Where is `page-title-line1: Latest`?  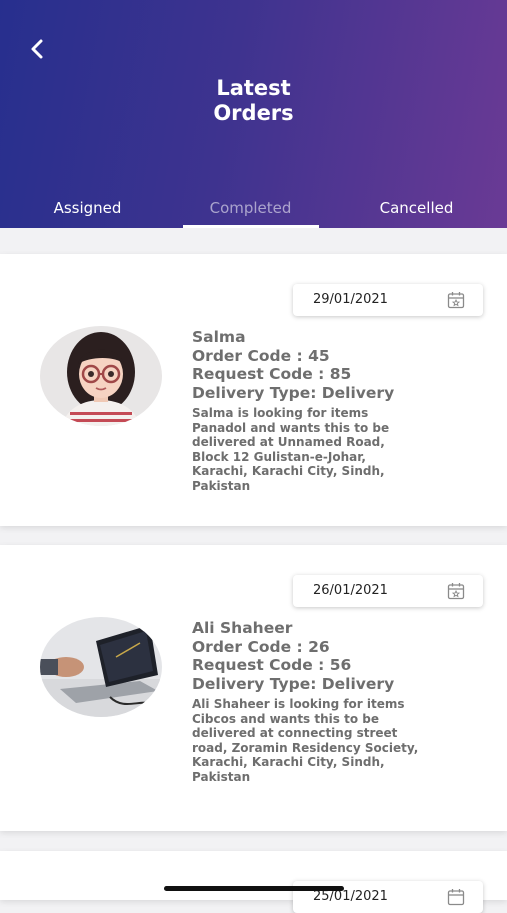
page-title-line1: Latest is located at coordinates (253, 88).